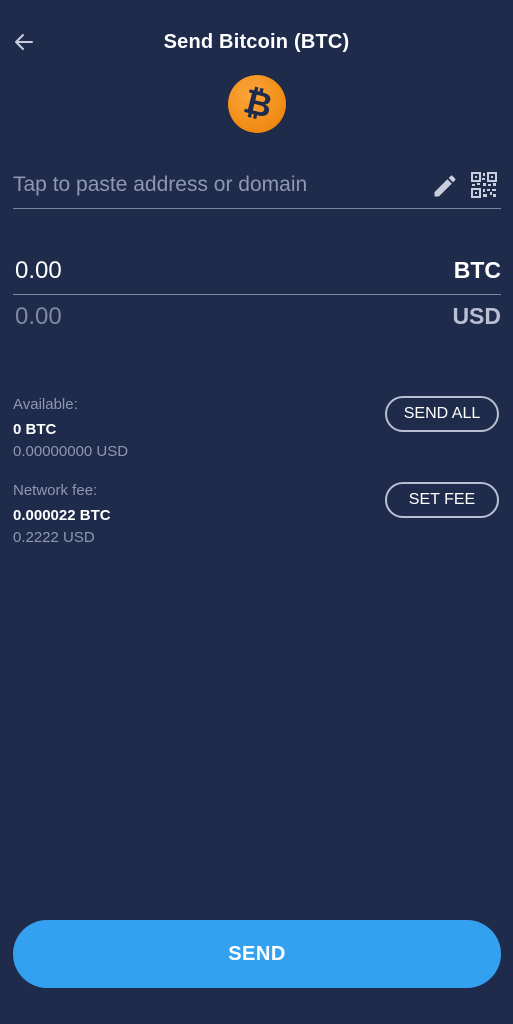  What do you see at coordinates (55, 490) in the screenshot?
I see `network-fee-label: Network fee:` at bounding box center [55, 490].